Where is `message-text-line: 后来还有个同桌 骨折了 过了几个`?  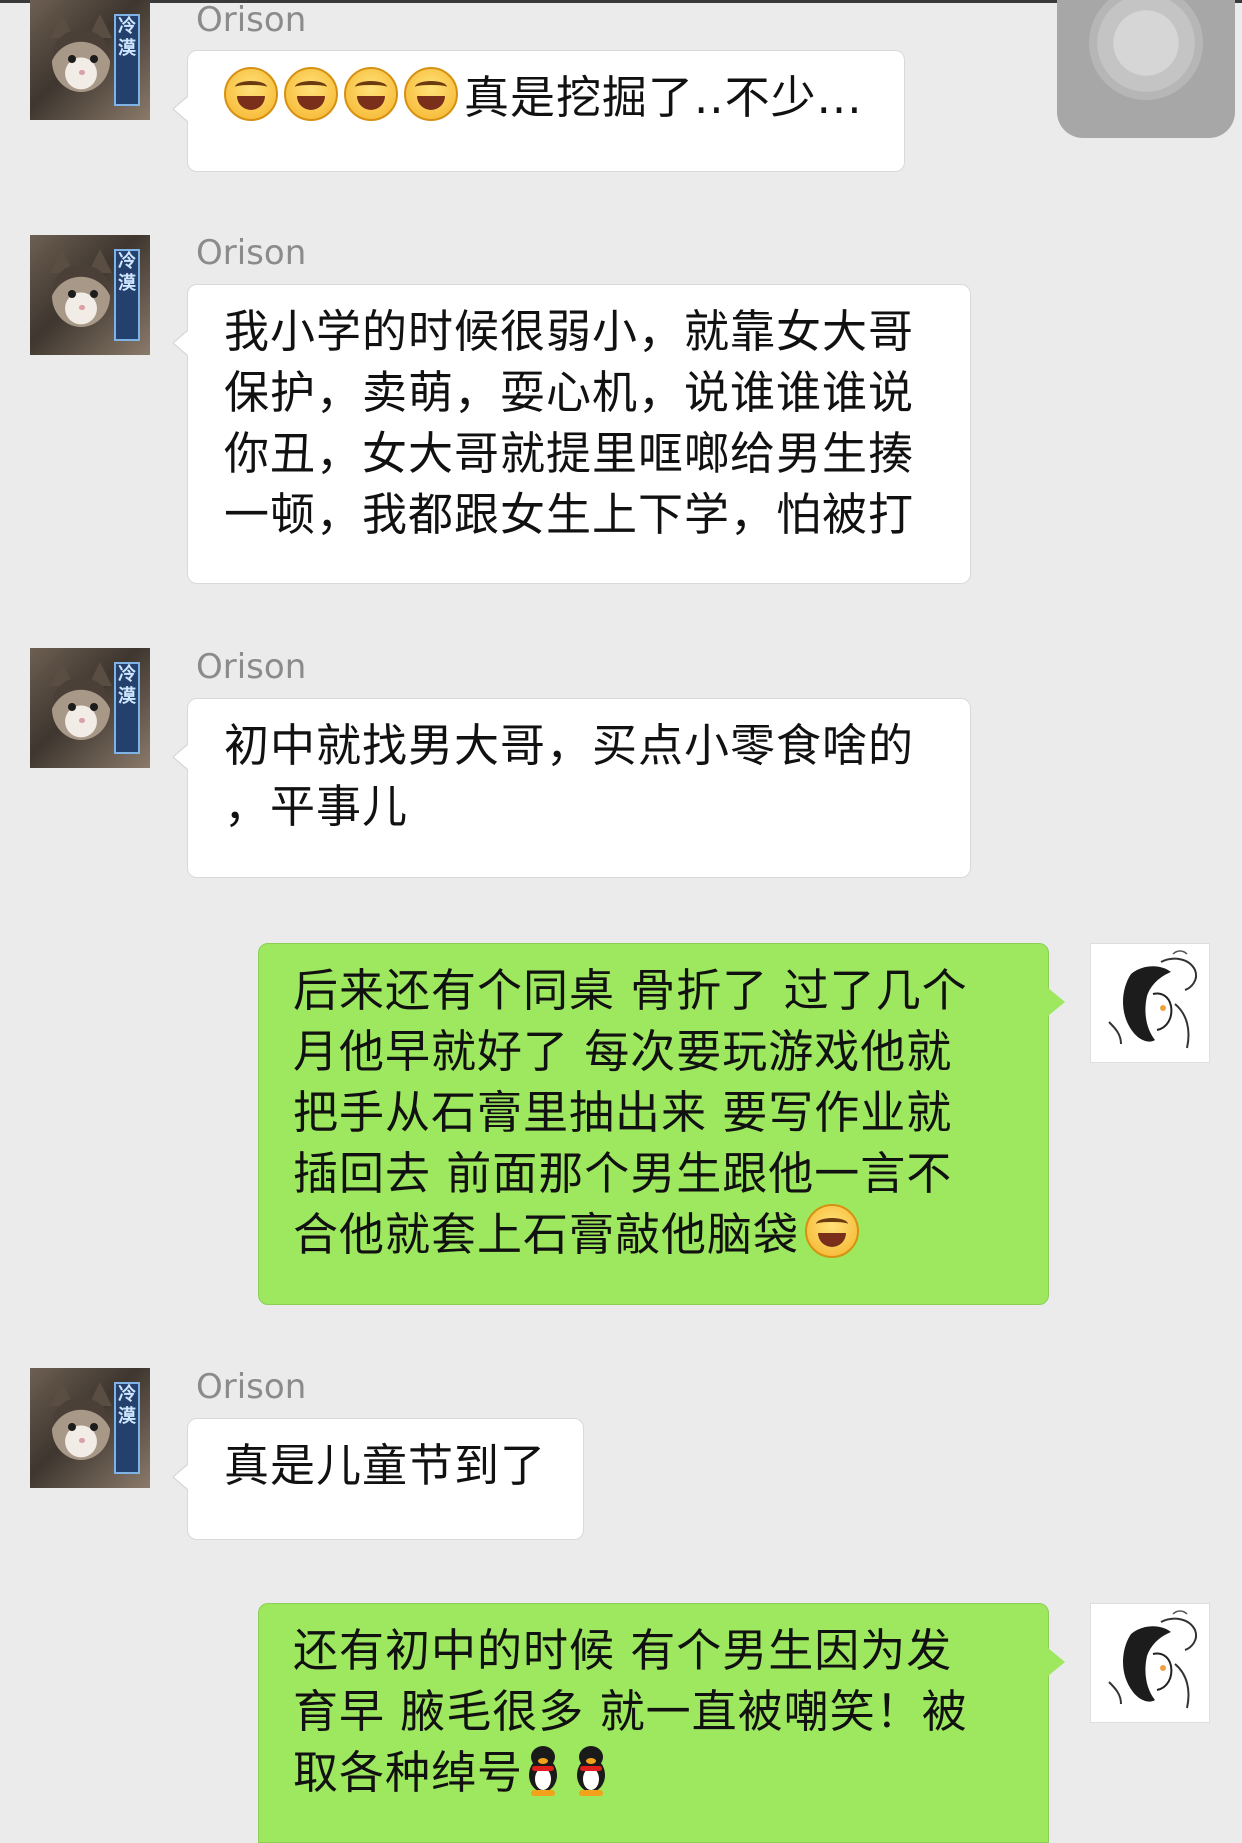
message-text-line: 后来还有个同桌 骨折了 过了几个 is located at coordinates (630, 990).